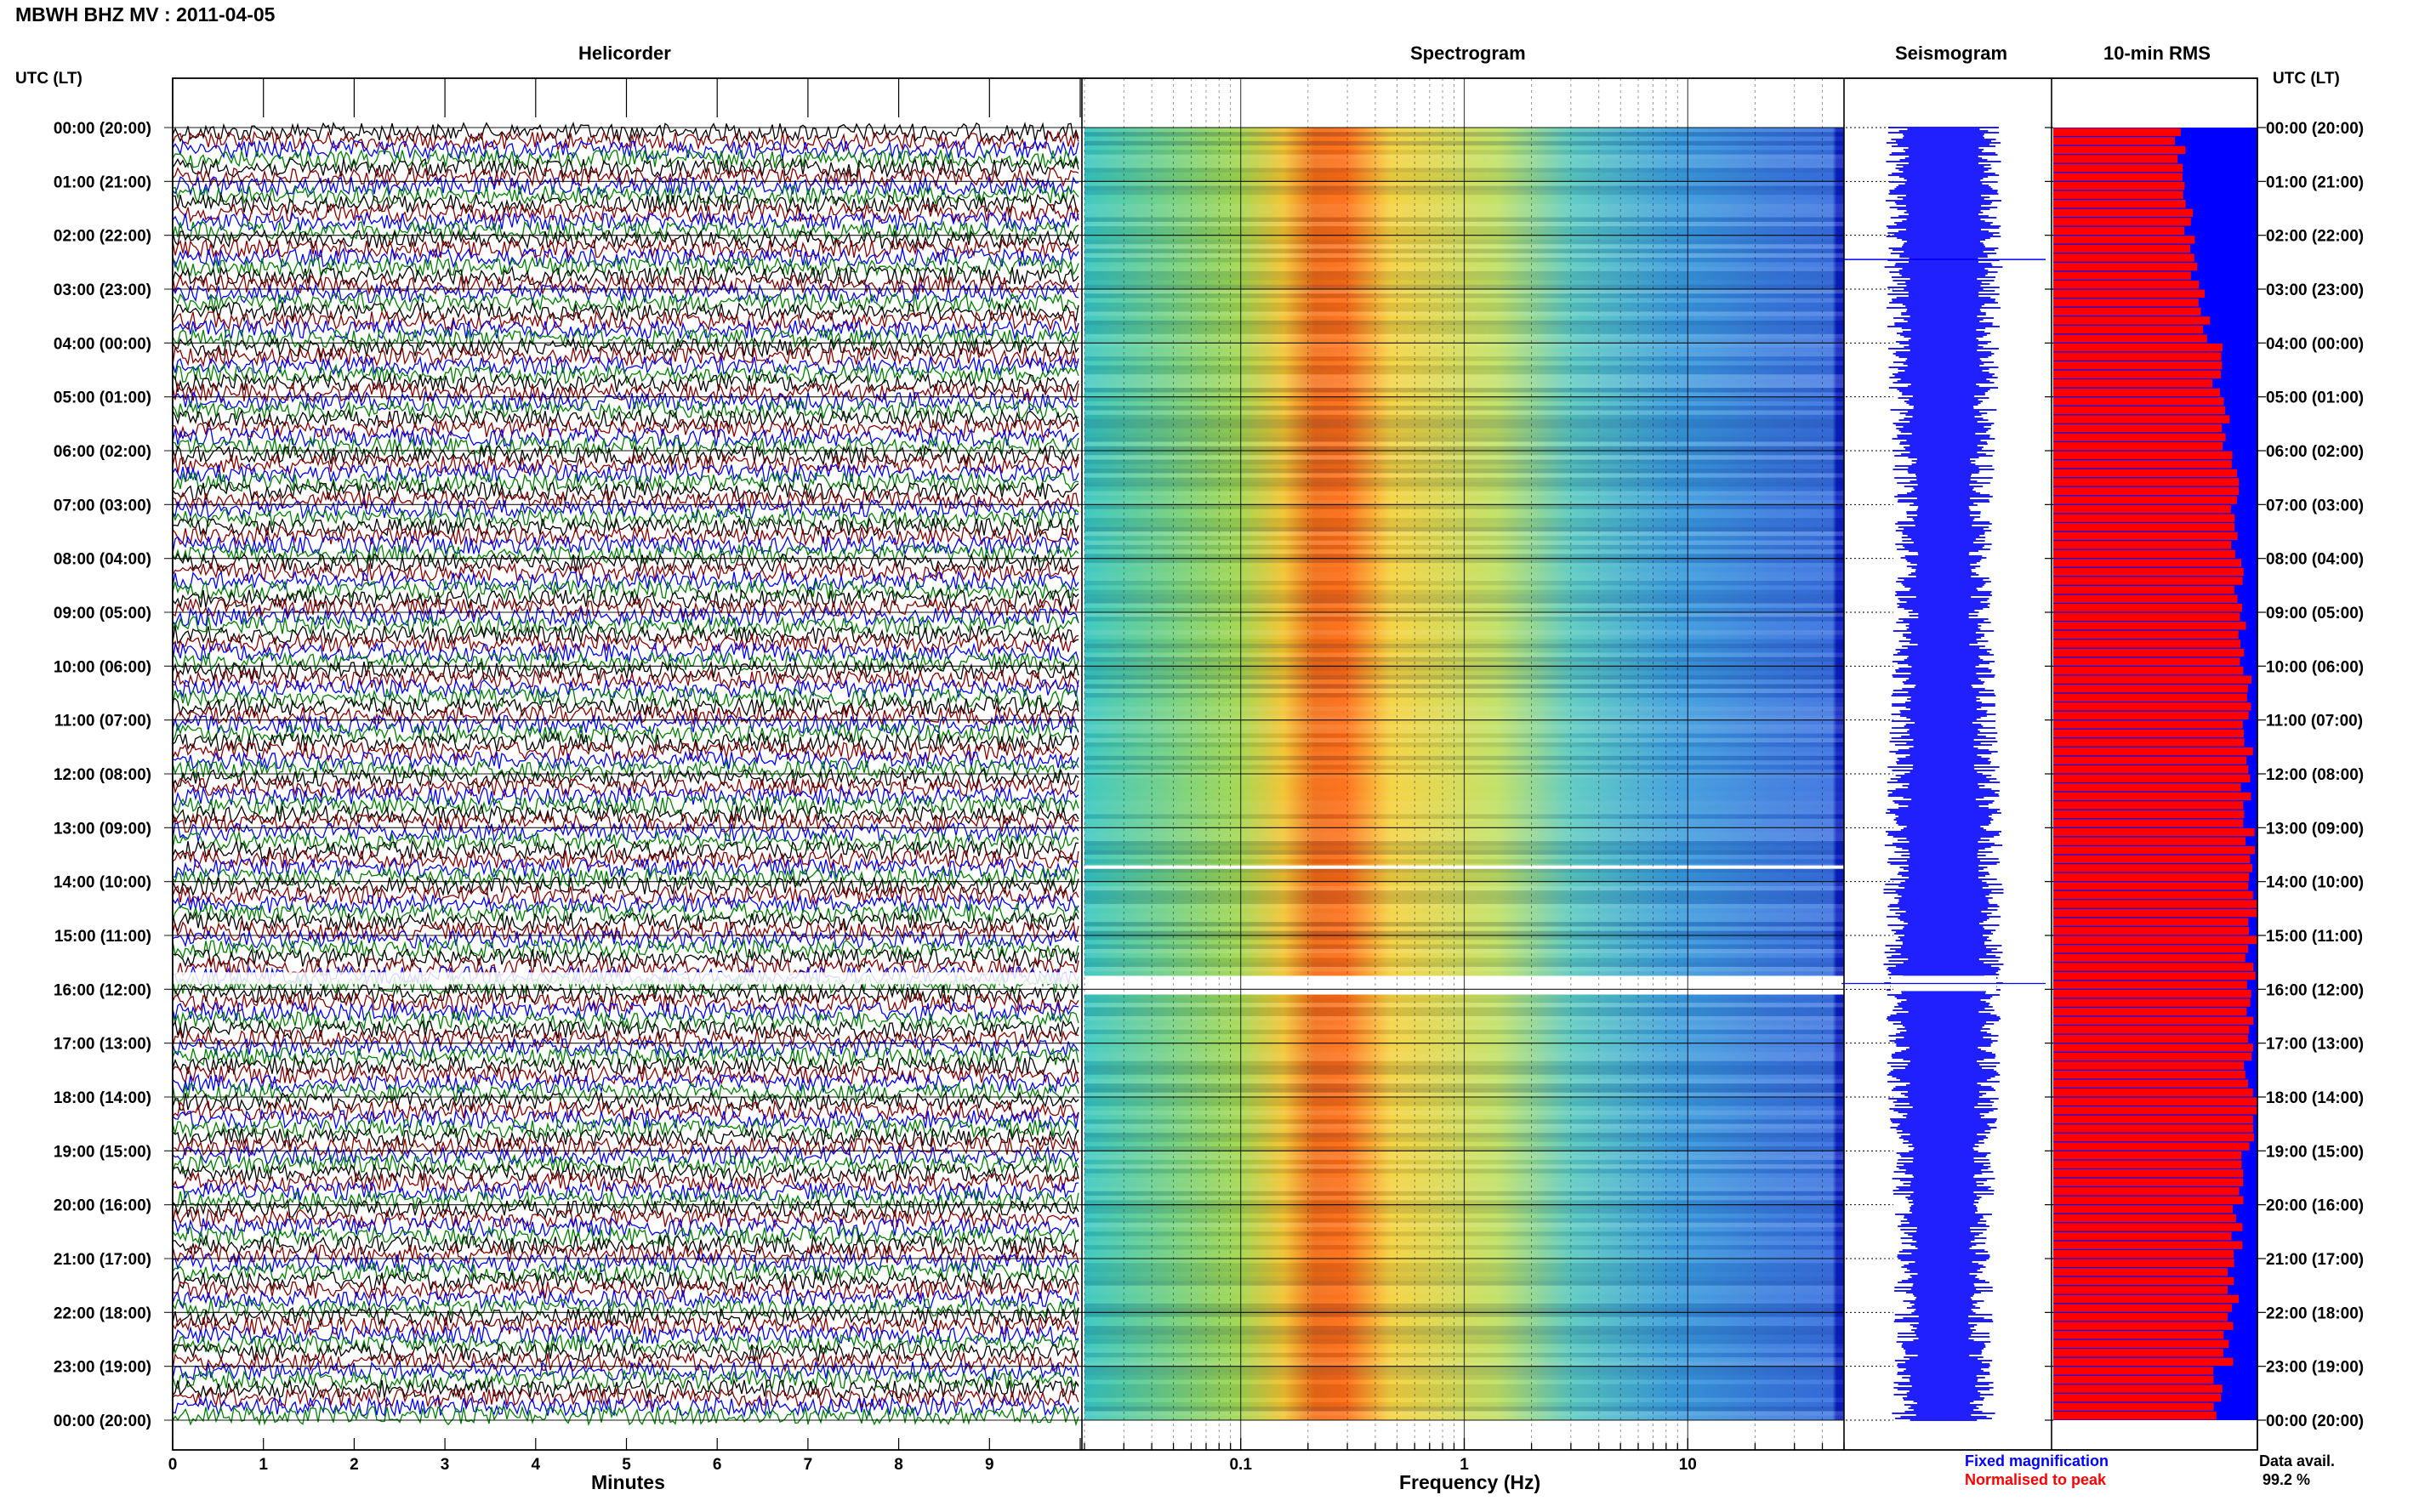  I want to click on time-label-right: 11:00 (07:00), so click(2314, 721).